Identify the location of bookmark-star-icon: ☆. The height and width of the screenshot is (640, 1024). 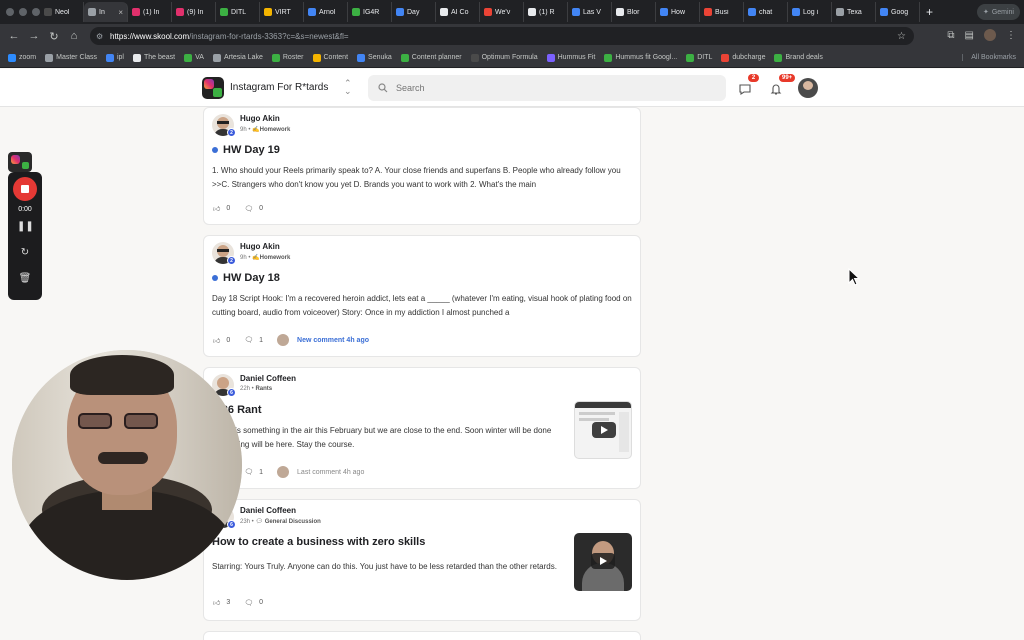
(901, 36).